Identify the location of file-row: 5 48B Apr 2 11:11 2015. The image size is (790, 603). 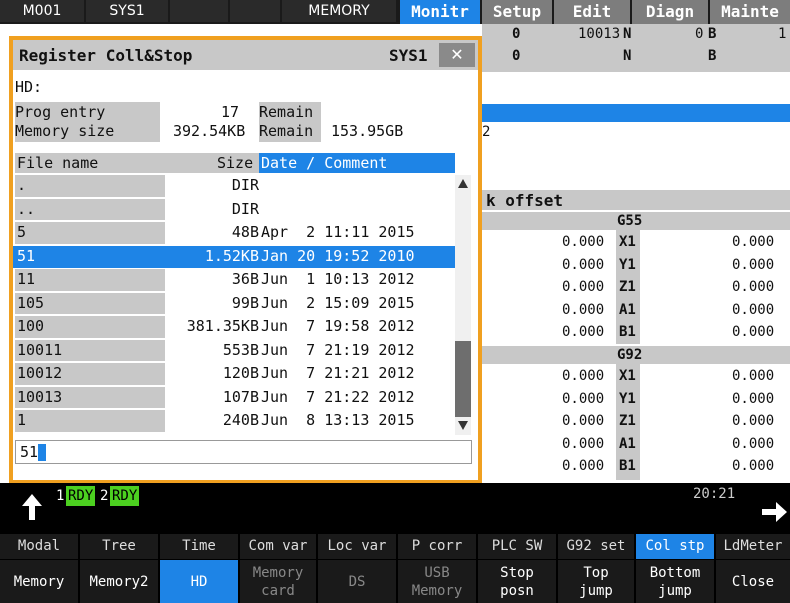
(234, 233).